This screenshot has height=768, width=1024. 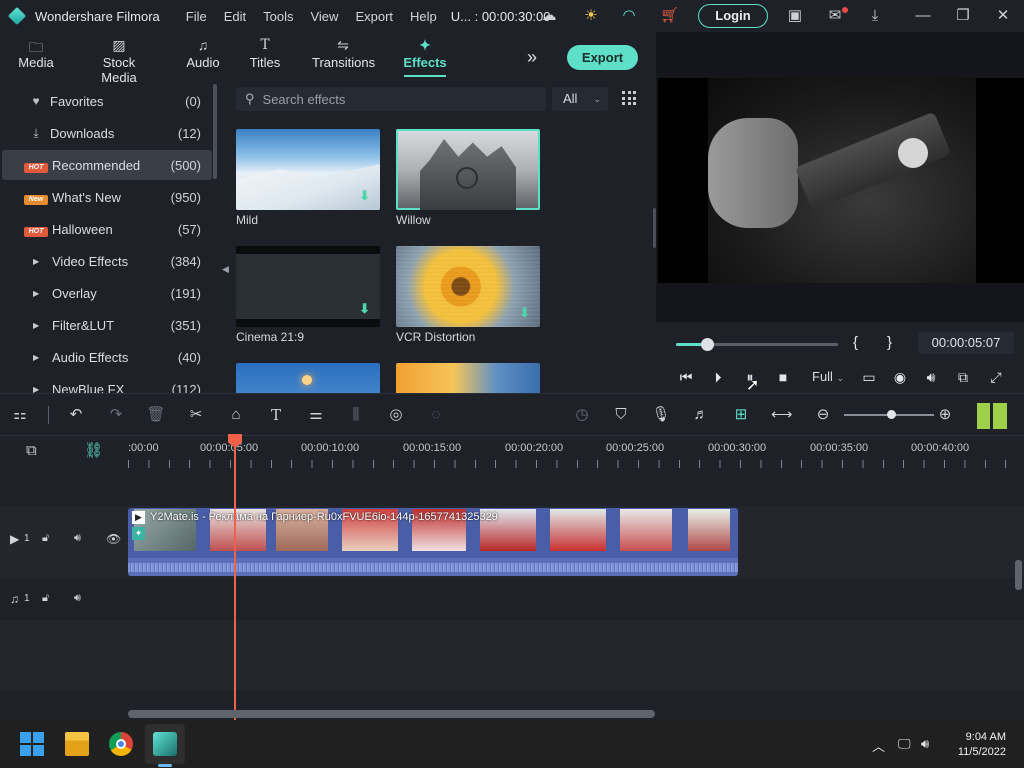 What do you see at coordinates (107, 293) in the screenshot?
I see `category-overlay: ▶ Overlay (191)` at bounding box center [107, 293].